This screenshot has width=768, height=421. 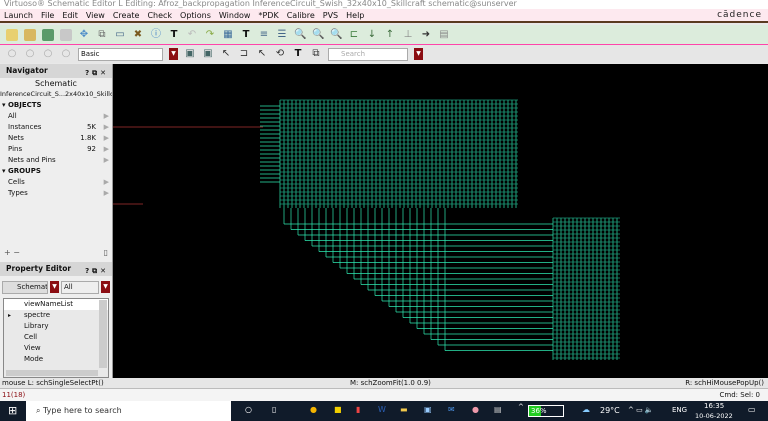 What do you see at coordinates (586, 409) in the screenshot?
I see `weather-icon: ☁` at bounding box center [586, 409].